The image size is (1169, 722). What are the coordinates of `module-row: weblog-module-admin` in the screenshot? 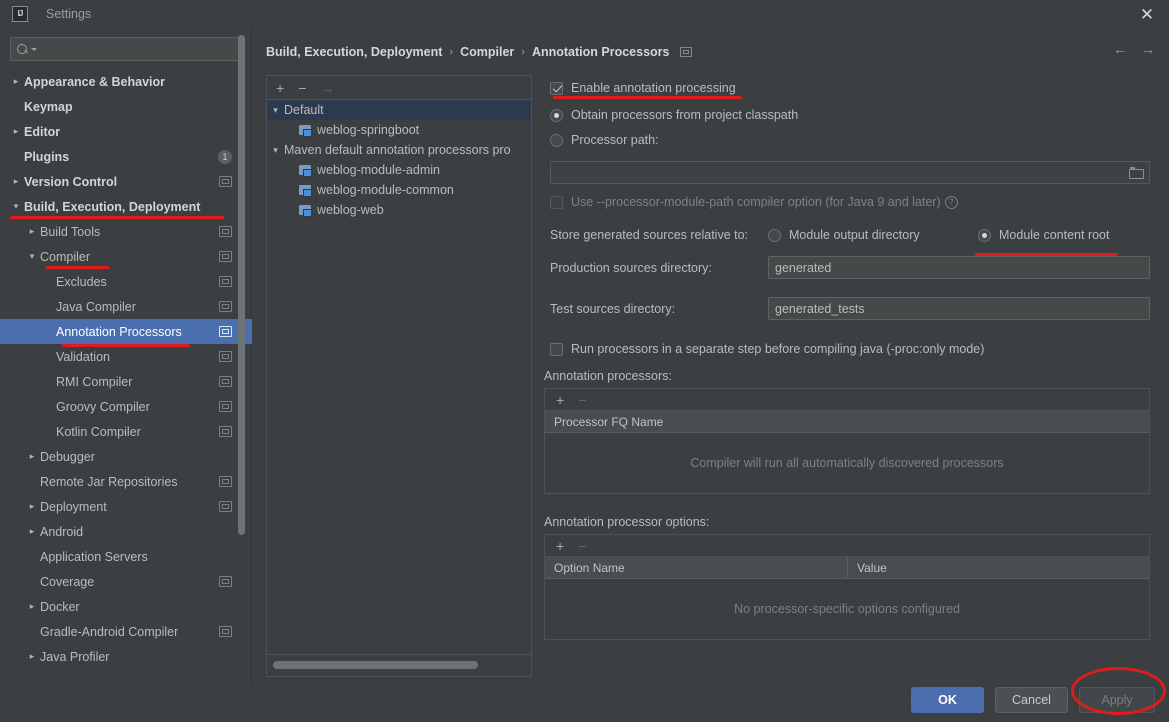 It's located at (399, 170).